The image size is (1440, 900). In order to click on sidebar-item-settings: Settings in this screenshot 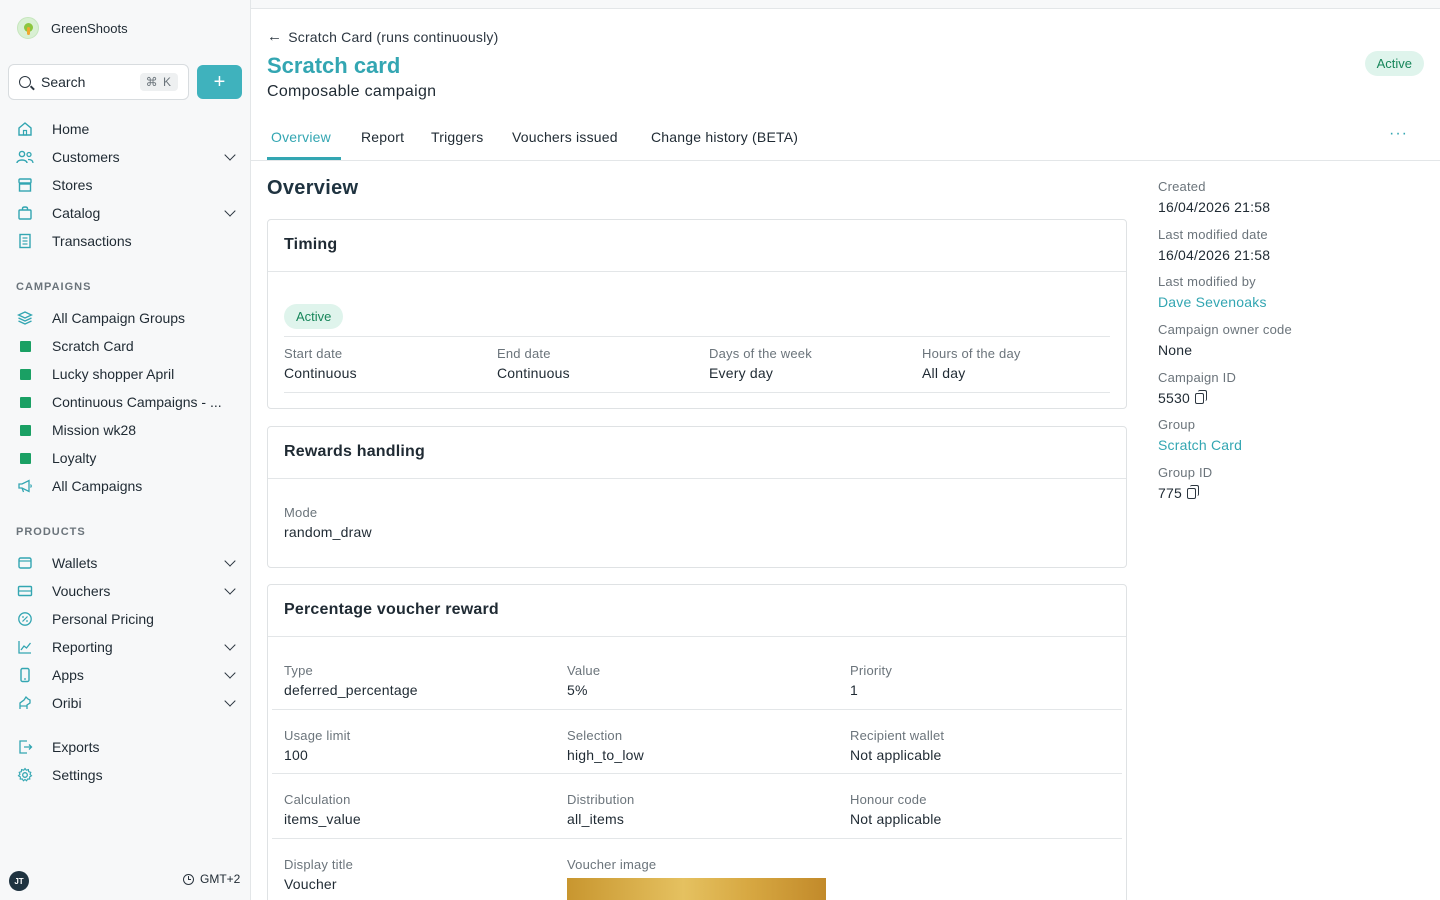, I will do `click(130, 775)`.